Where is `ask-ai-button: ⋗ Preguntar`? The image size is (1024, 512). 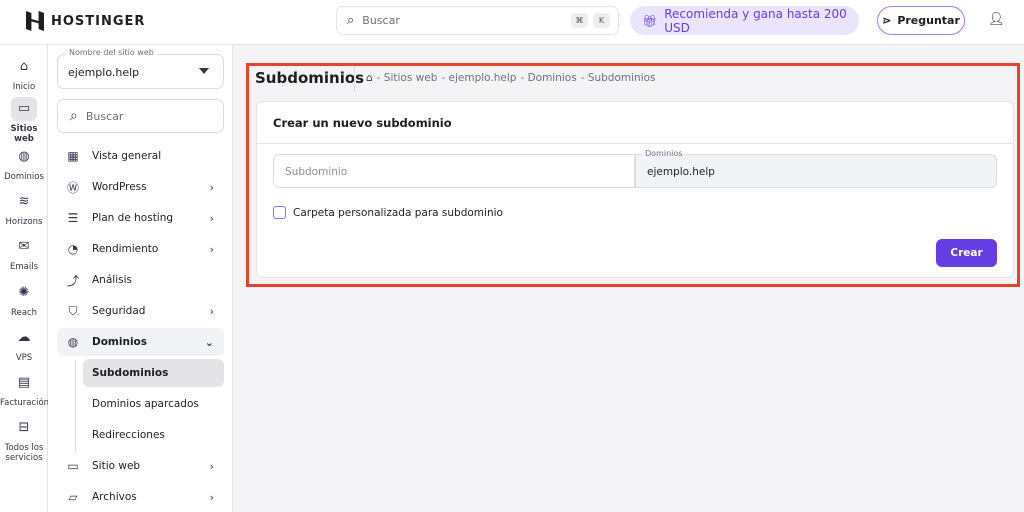 ask-ai-button: ⋗ Preguntar is located at coordinates (921, 20).